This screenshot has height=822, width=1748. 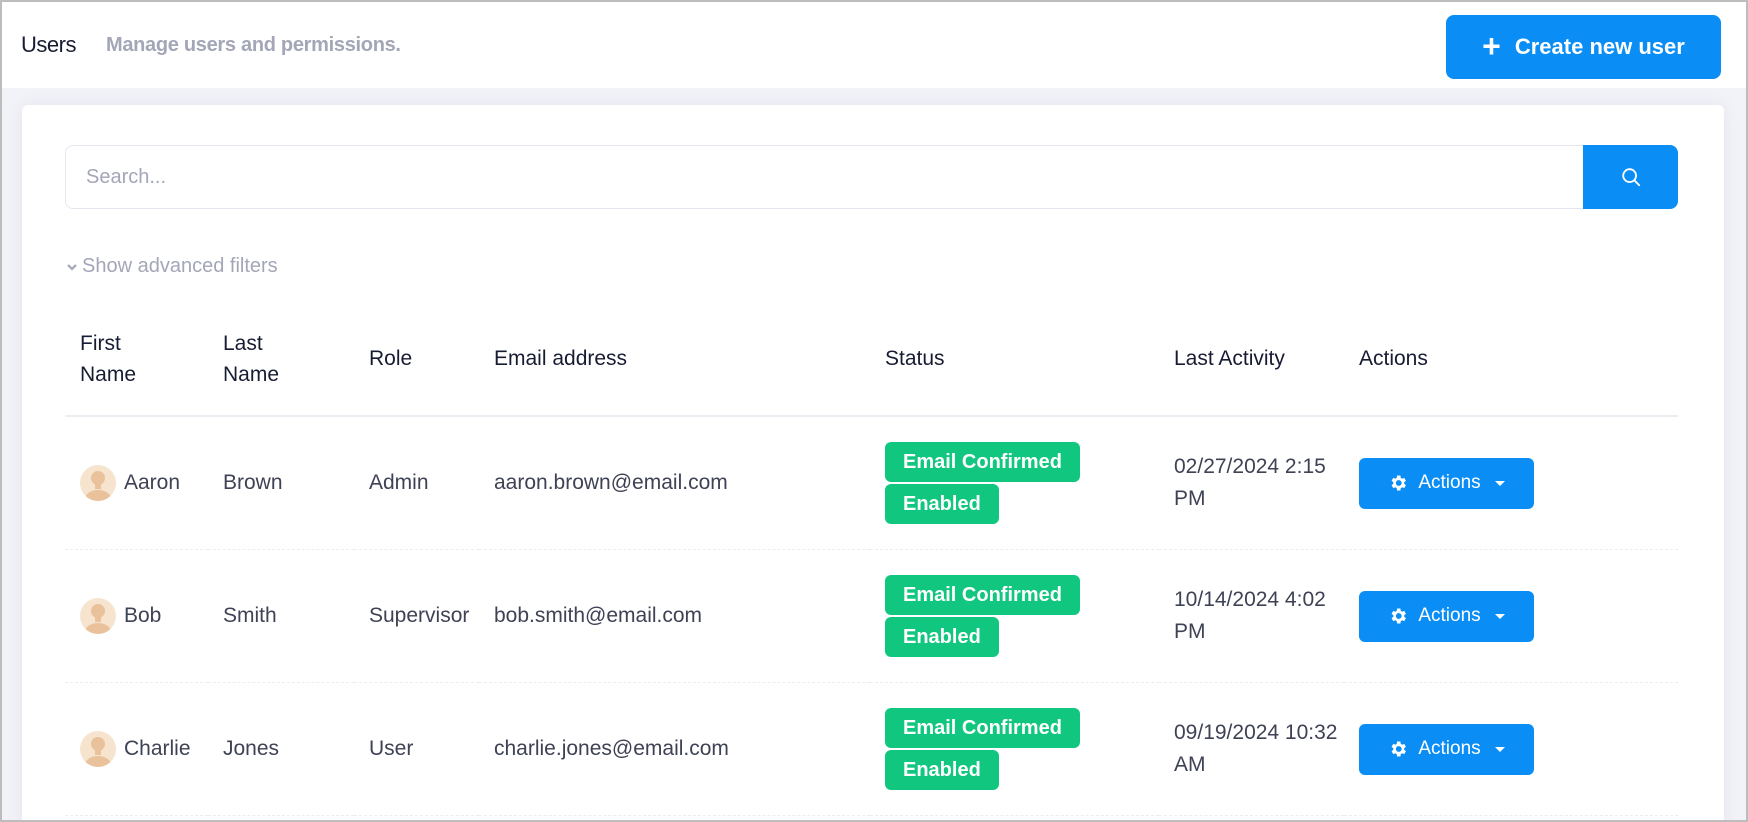 I want to click on cell-last-name: Jones, so click(x=281, y=749).